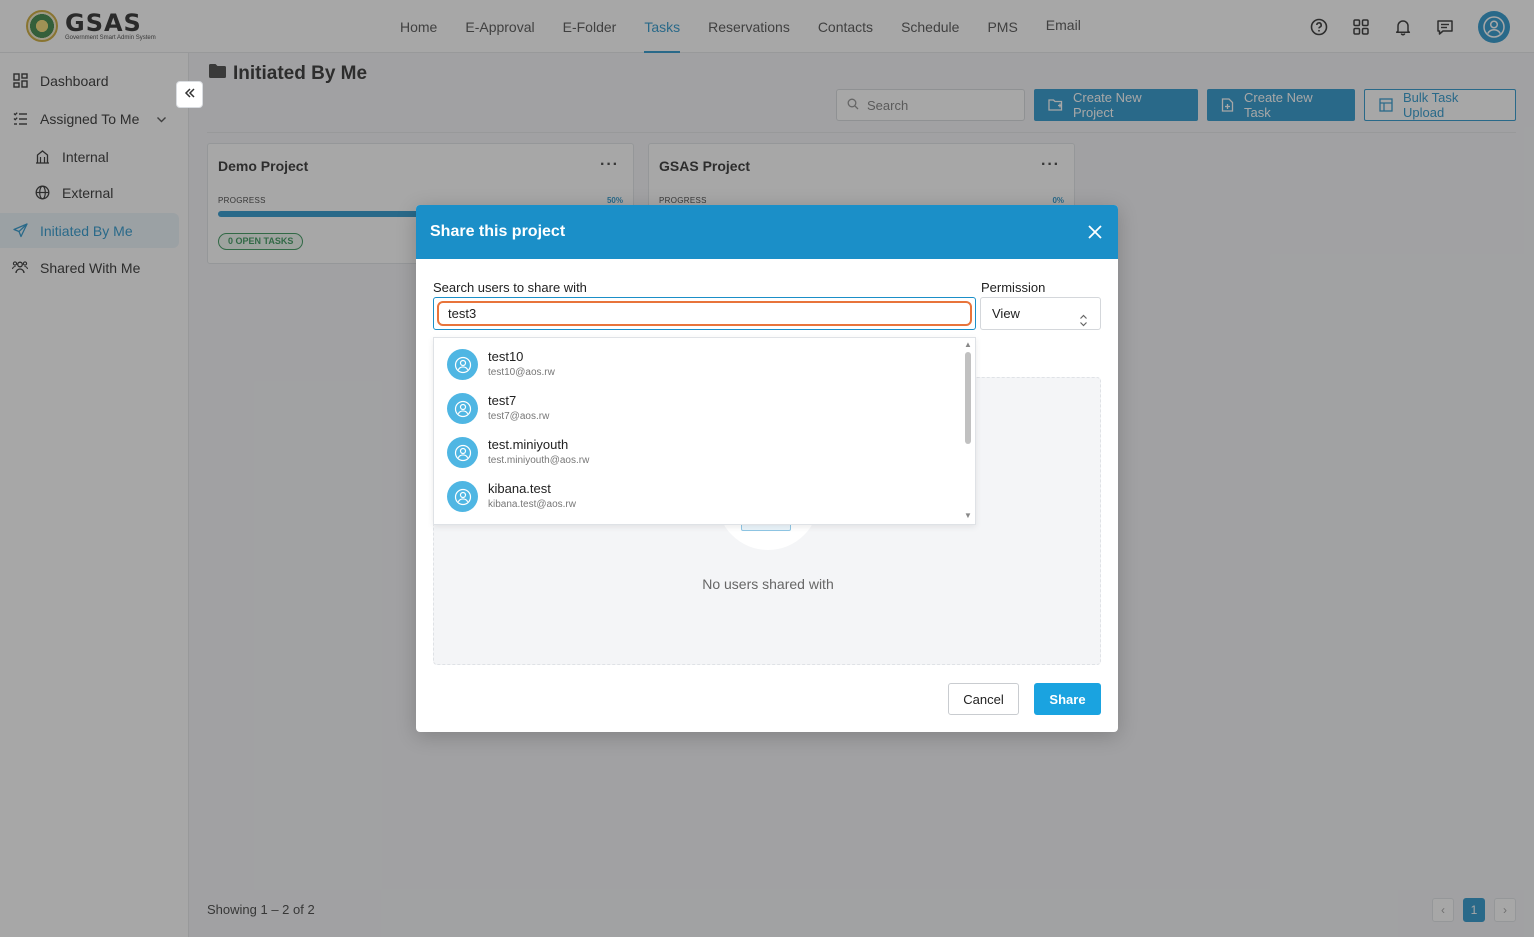 This screenshot has width=1534, height=937. Describe the element at coordinates (1067, 699) in the screenshot. I see `share-button: Share` at that location.